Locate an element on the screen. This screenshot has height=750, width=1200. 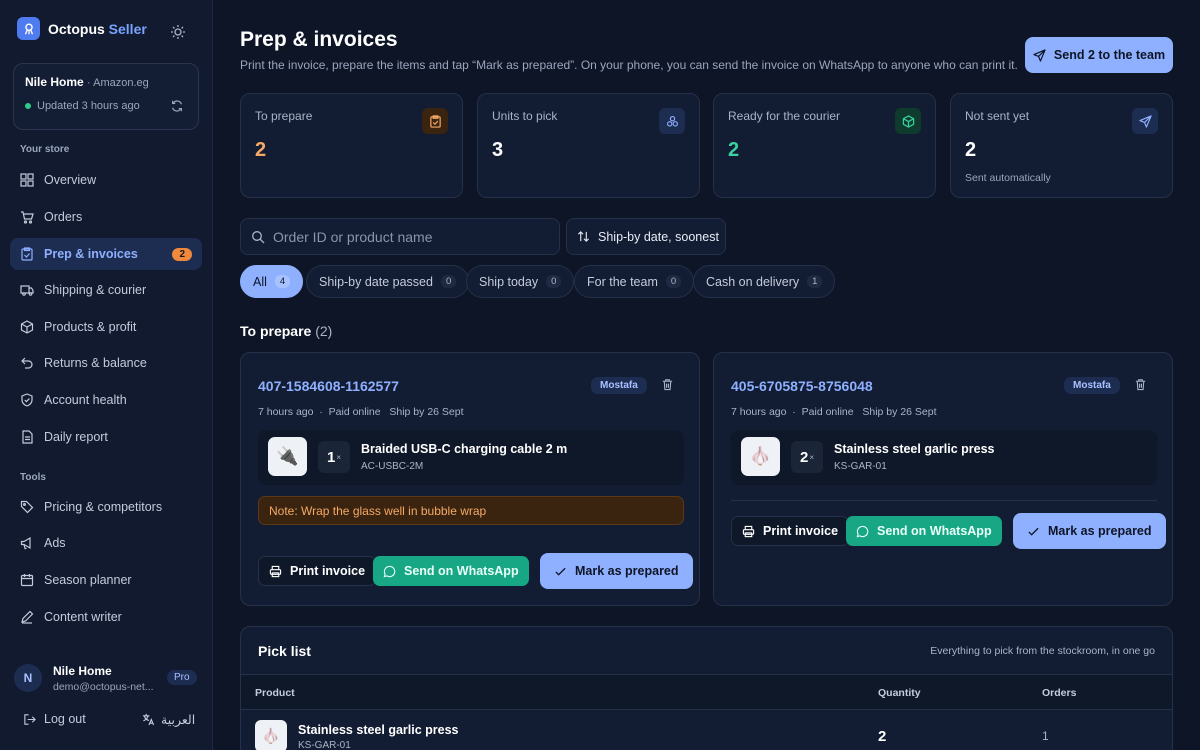
shield-icon is located at coordinates (27, 400).